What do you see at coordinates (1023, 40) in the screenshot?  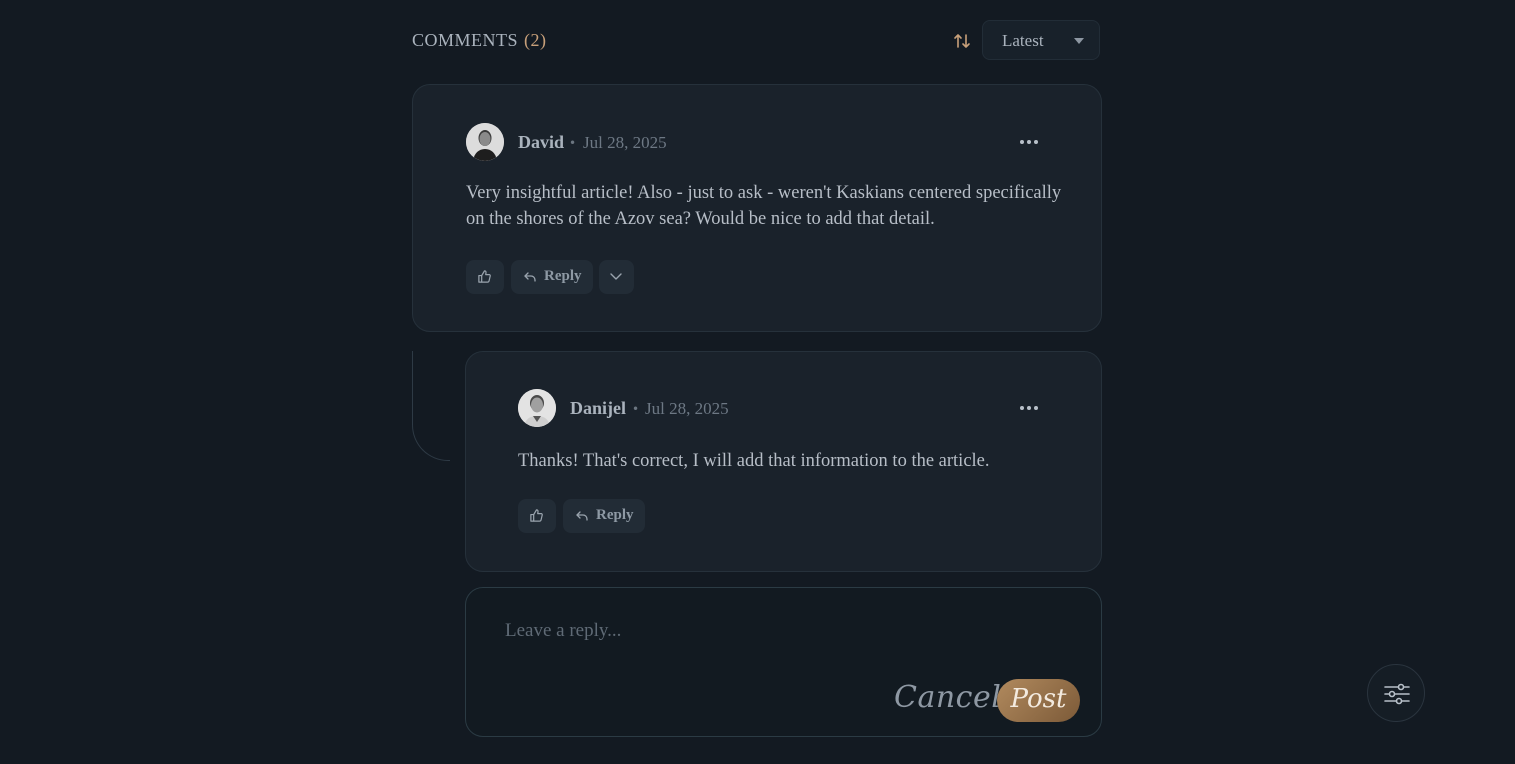 I see `sort-select-value: Latest` at bounding box center [1023, 40].